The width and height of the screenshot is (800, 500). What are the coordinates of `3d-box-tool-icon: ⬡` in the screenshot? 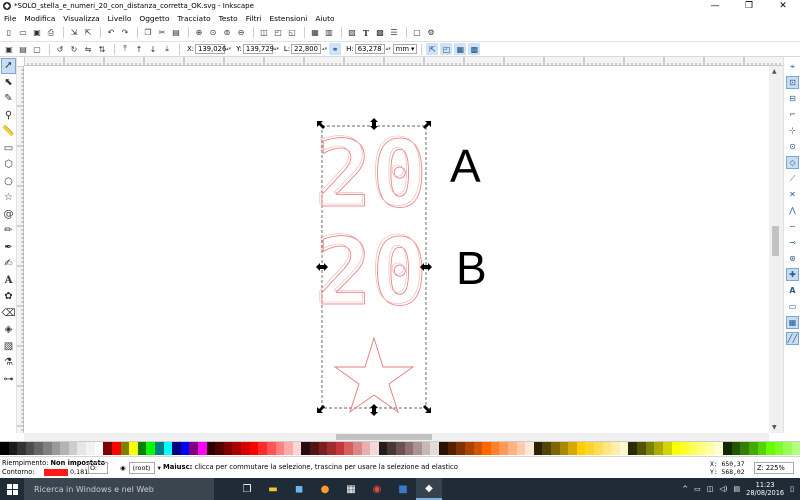 It's located at (8, 165).